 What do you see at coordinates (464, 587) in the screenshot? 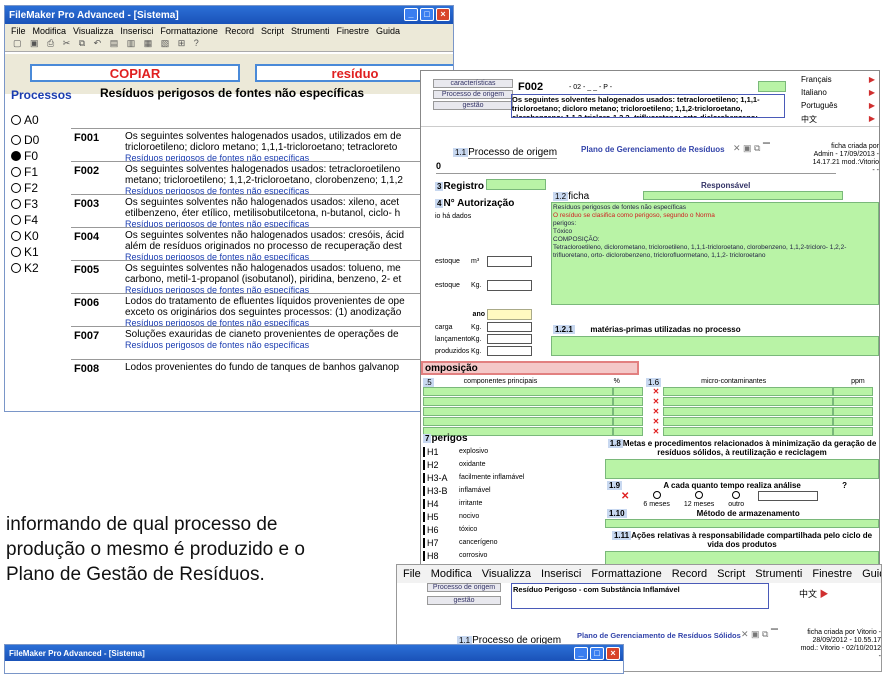
I see `processo-origem-button-2: Processo de origem` at bounding box center [464, 587].